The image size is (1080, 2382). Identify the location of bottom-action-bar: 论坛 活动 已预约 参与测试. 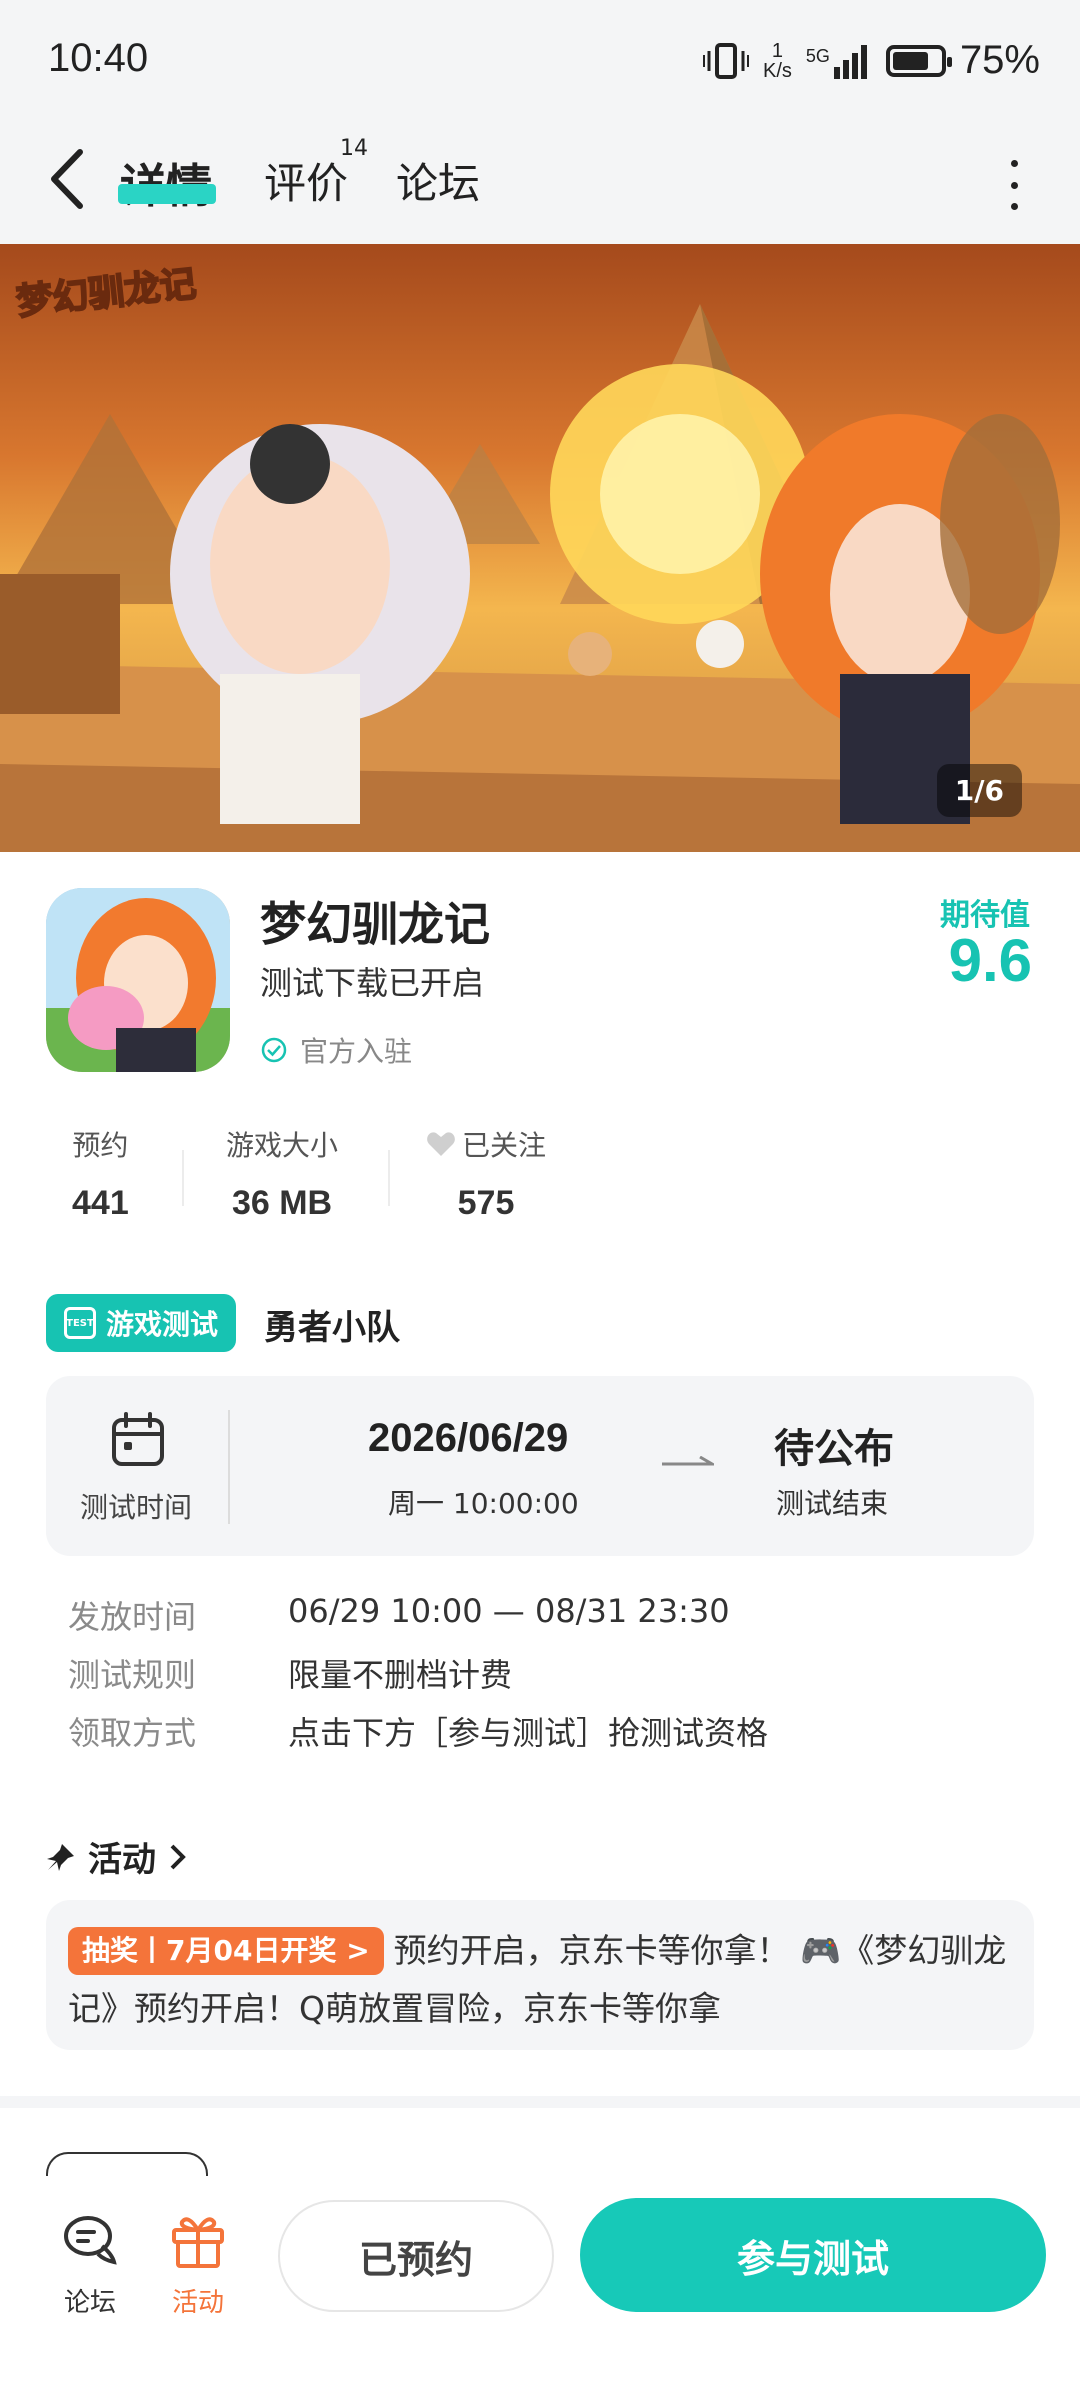
(540, 2279).